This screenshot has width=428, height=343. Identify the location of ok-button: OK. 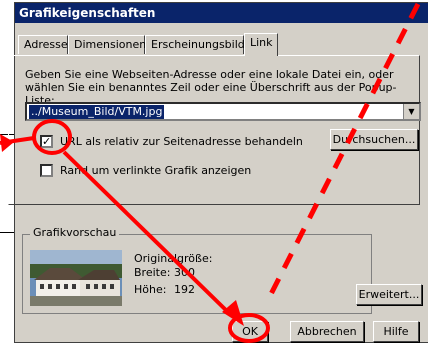
(250, 331).